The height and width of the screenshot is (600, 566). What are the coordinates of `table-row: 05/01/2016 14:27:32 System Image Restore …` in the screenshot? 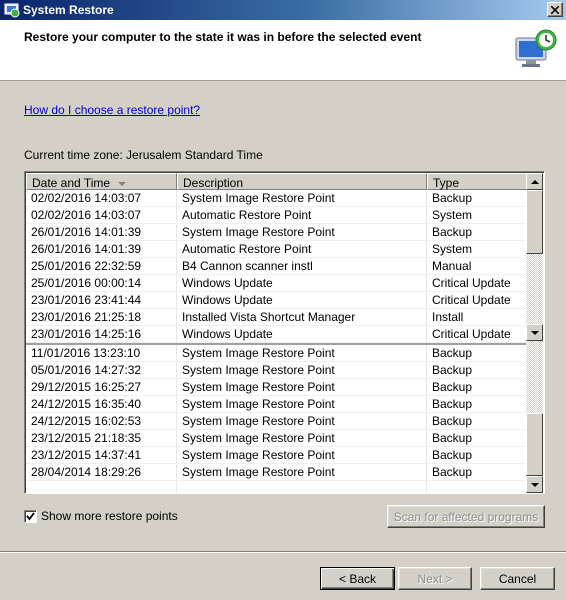 It's located at (276, 370).